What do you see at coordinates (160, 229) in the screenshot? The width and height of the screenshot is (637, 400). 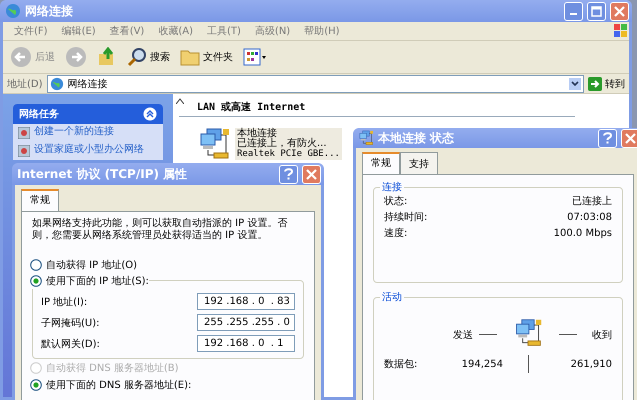 I see `description-text: 如果网络支持此功能，则可以获取自动指派的 IP 设置。否则，您需要从网络系统管理员处获得适当的 IP 设置。` at bounding box center [160, 229].